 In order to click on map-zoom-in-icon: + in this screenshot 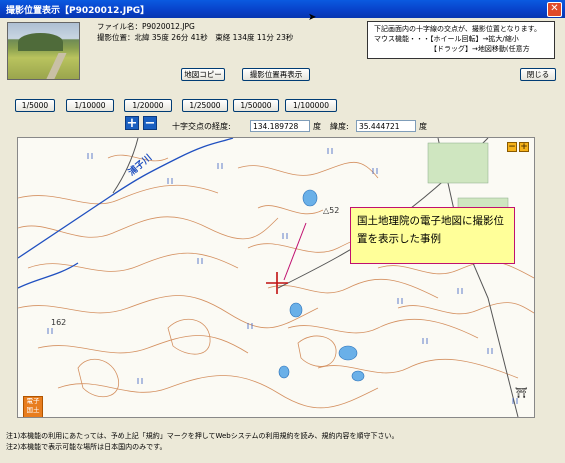, I will do `click(524, 147)`.